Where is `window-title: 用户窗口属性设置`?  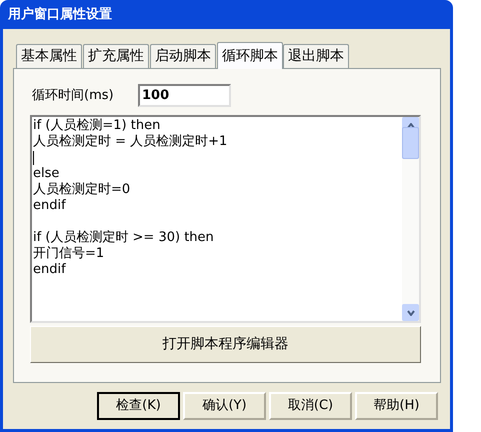
window-title: 用户窗口属性设置 is located at coordinates (60, 15).